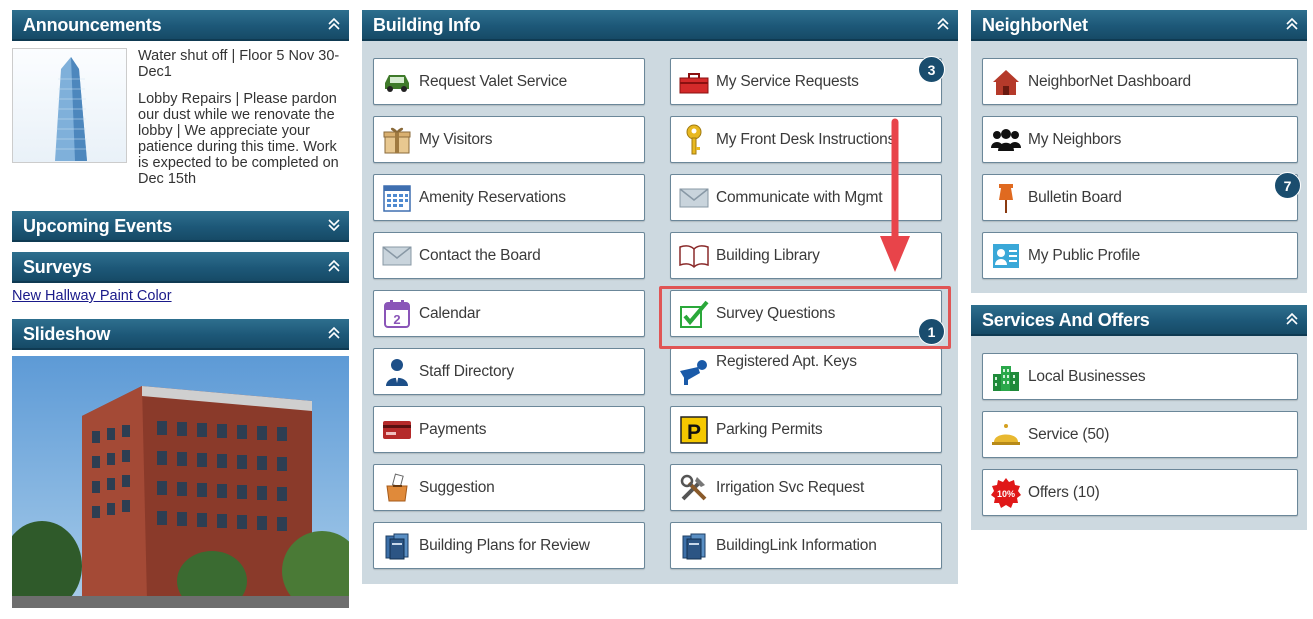 Image resolution: width=1313 pixels, height=619 pixels. I want to click on slideshow-header: Slideshow, so click(180, 334).